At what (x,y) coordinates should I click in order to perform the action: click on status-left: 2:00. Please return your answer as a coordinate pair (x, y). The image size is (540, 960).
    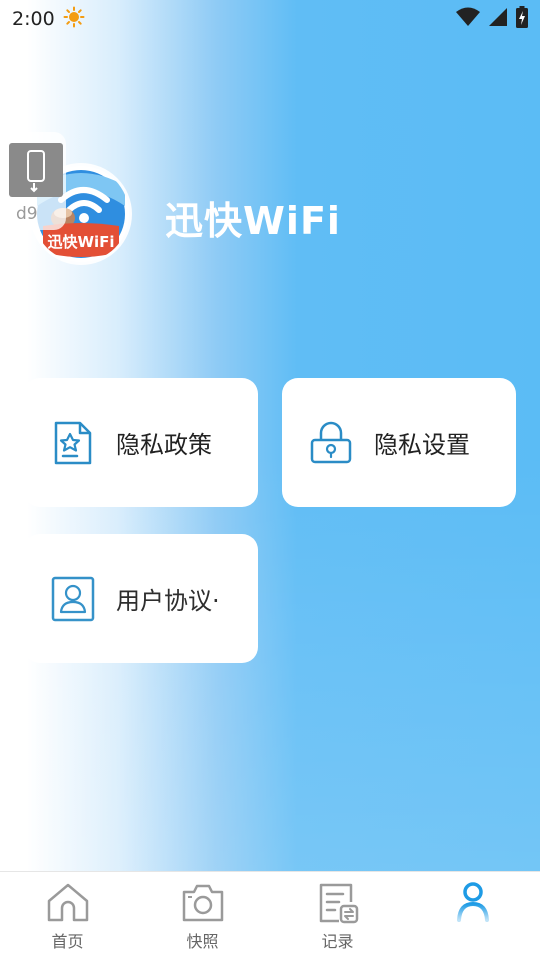
    Looking at the image, I should click on (48, 19).